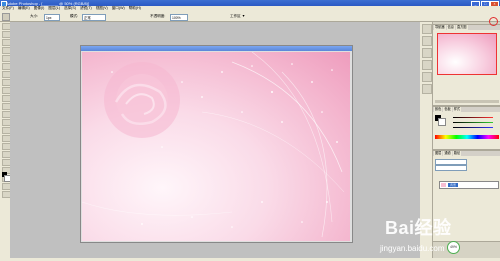  What do you see at coordinates (467, 137) in the screenshot?
I see `color-spectrum-bar` at bounding box center [467, 137].